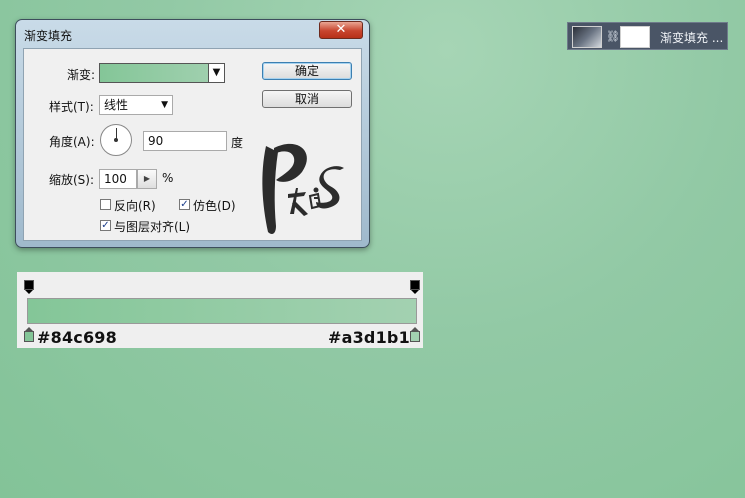  I want to click on style-value: 线性, so click(116, 105).